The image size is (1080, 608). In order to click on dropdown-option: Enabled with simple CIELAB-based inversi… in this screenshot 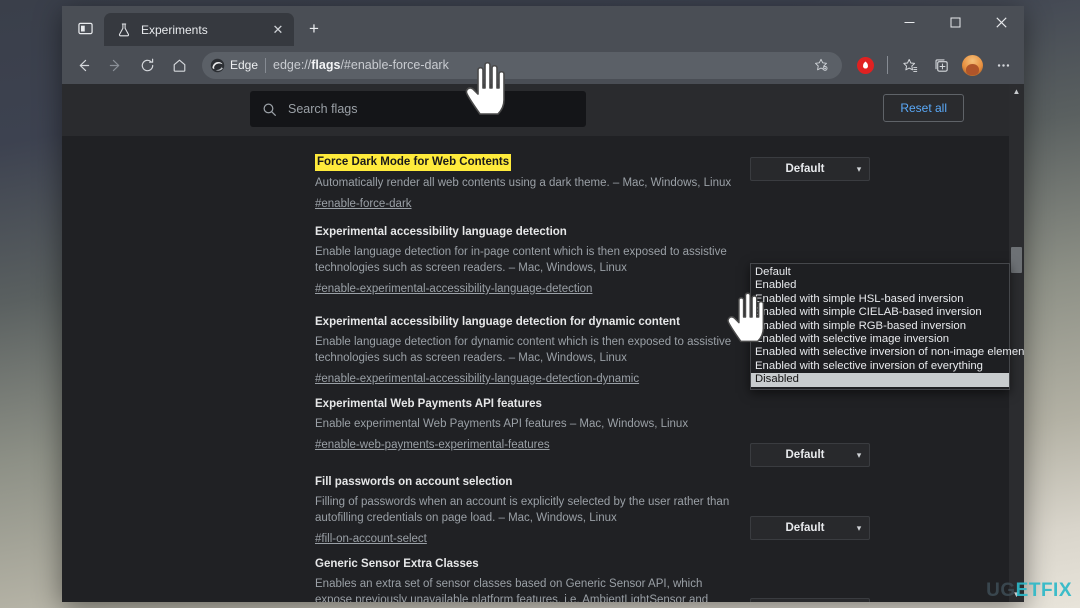, I will do `click(880, 312)`.